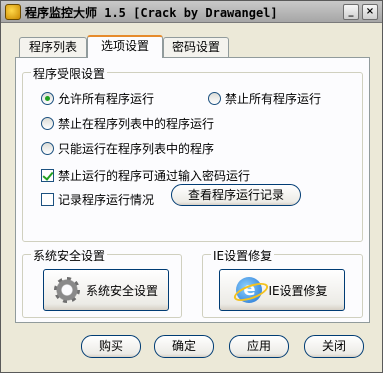  What do you see at coordinates (125, 46) in the screenshot?
I see `tab-options: 选项设置` at bounding box center [125, 46].